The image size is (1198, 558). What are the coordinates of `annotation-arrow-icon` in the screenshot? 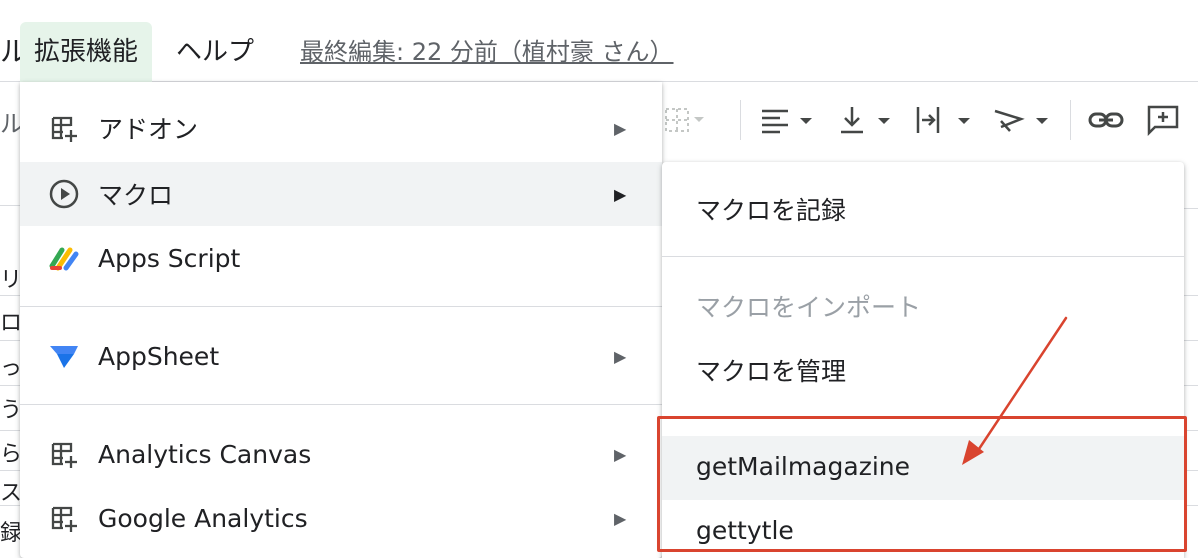 It's located at (1015, 390).